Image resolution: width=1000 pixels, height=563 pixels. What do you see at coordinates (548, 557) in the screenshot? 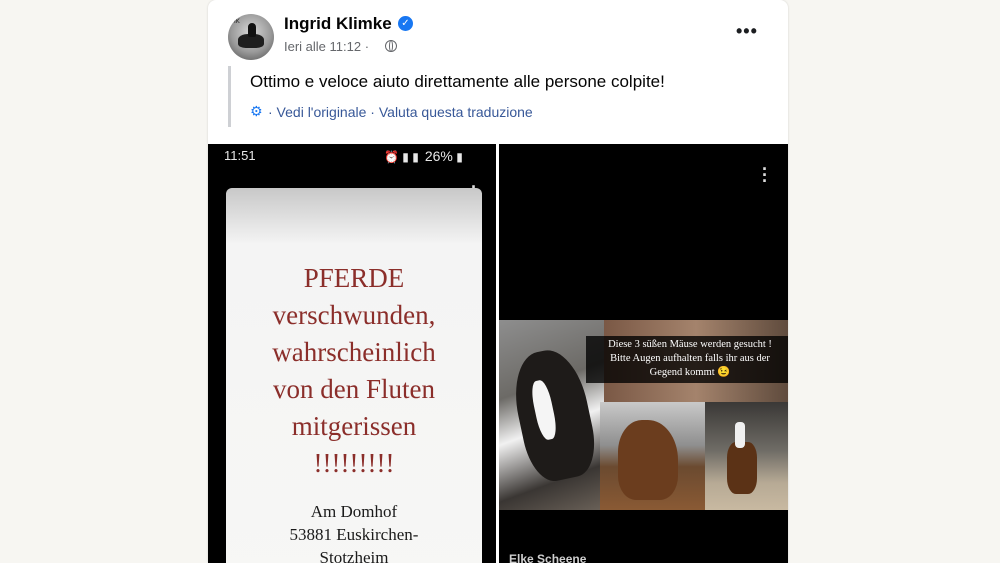
I see `story-author-name: Elke Scheene` at bounding box center [548, 557].